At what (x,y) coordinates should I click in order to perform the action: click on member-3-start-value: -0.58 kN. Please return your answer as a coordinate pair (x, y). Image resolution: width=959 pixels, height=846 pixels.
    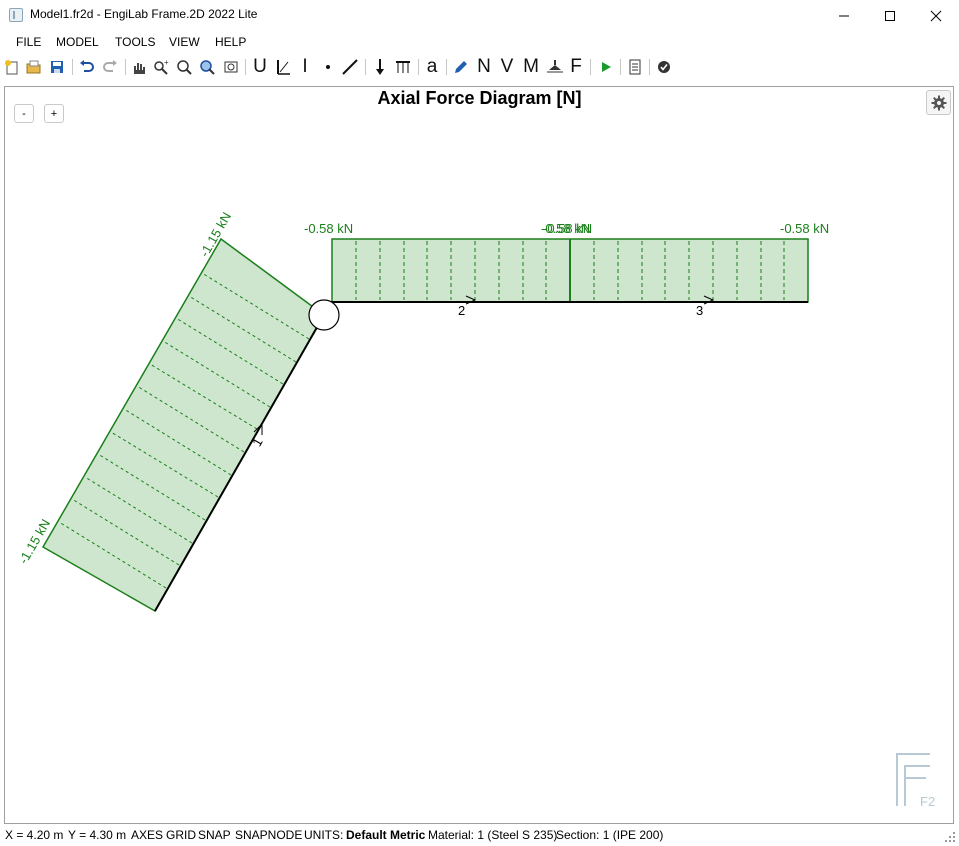
    Looking at the image, I should click on (567, 228).